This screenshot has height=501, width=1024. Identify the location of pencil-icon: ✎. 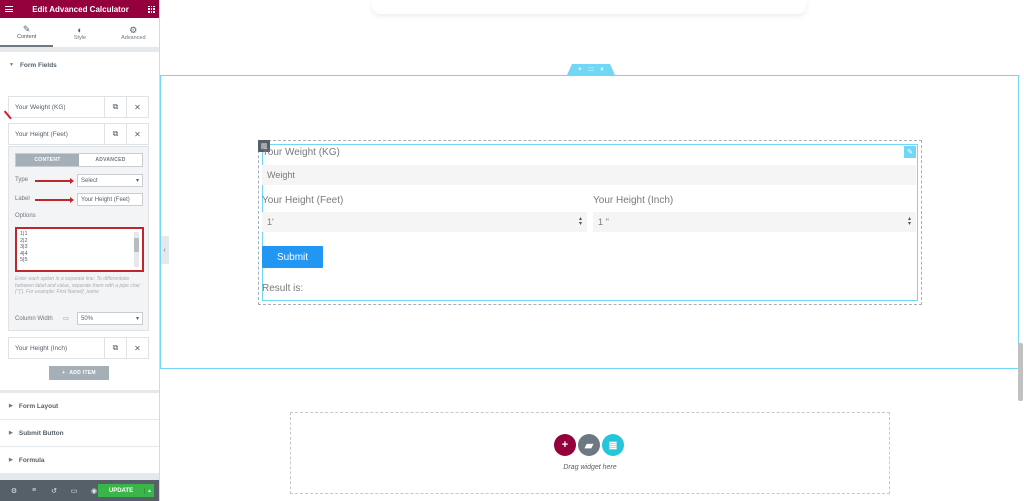
(26, 28).